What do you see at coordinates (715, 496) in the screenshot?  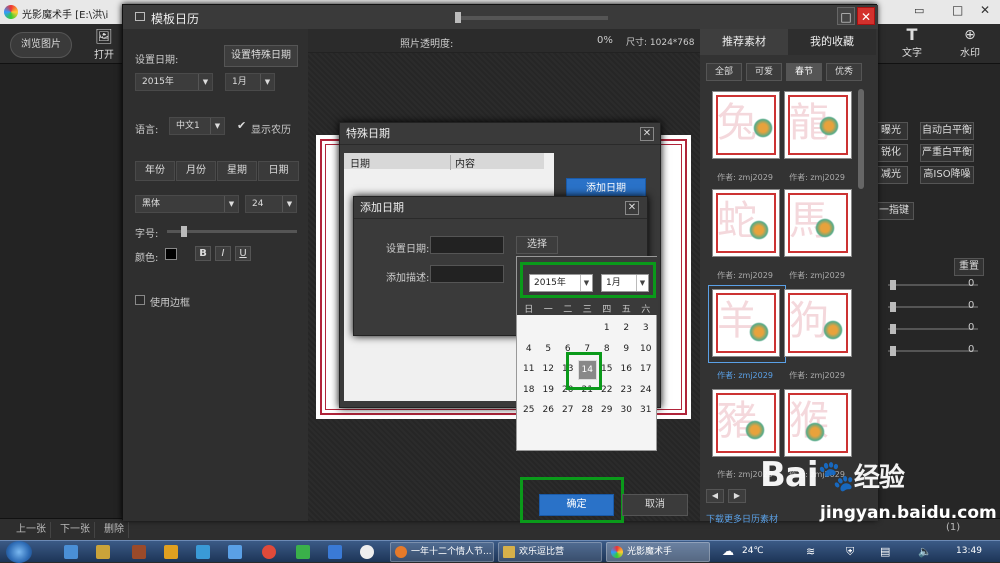 I see `prev-page-button: ◀` at bounding box center [715, 496].